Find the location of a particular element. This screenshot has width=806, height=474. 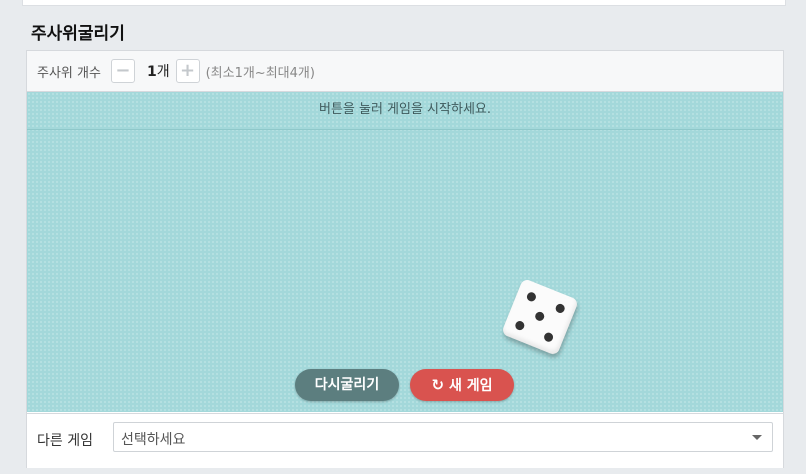

other-games-row: 다른 게임 선택하세요 is located at coordinates (405, 440).